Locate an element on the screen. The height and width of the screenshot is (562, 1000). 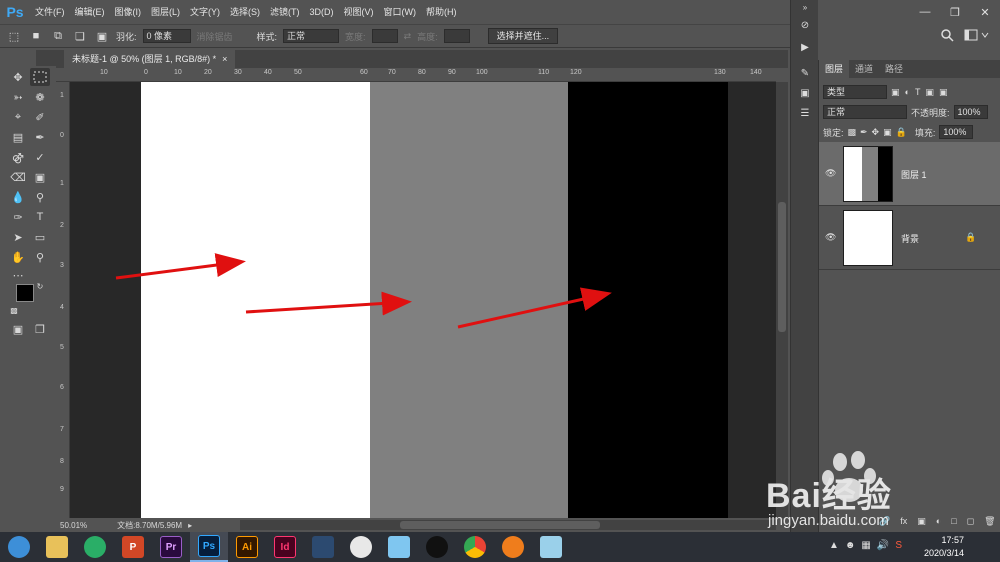
menu-edit: 编辑(E) is located at coordinates (90, 12).